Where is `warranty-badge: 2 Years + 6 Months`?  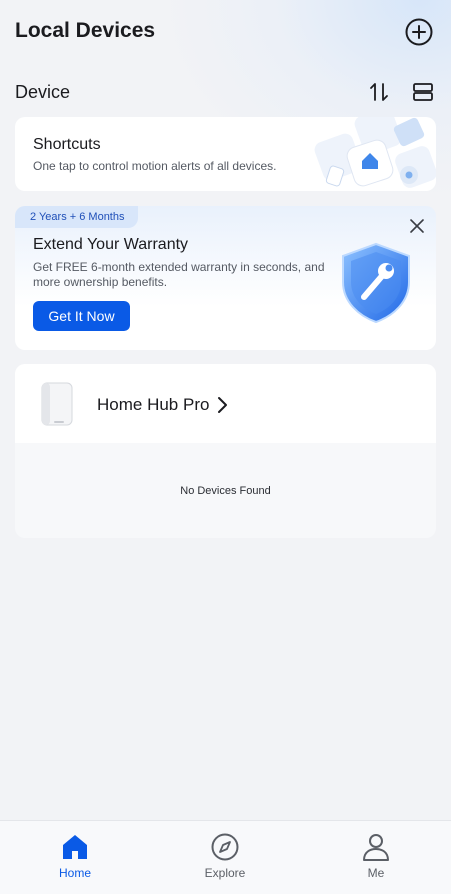
warranty-badge: 2 Years + 6 Months is located at coordinates (77, 217).